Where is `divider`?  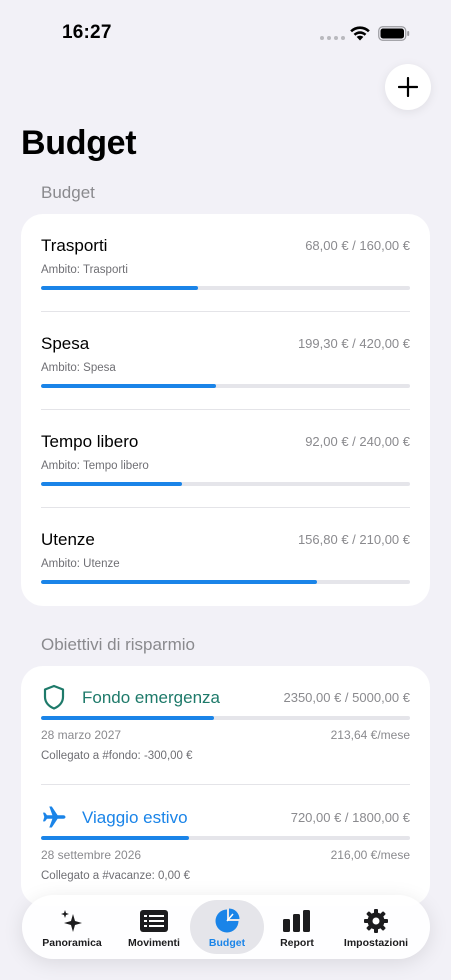
divider is located at coordinates (225, 784).